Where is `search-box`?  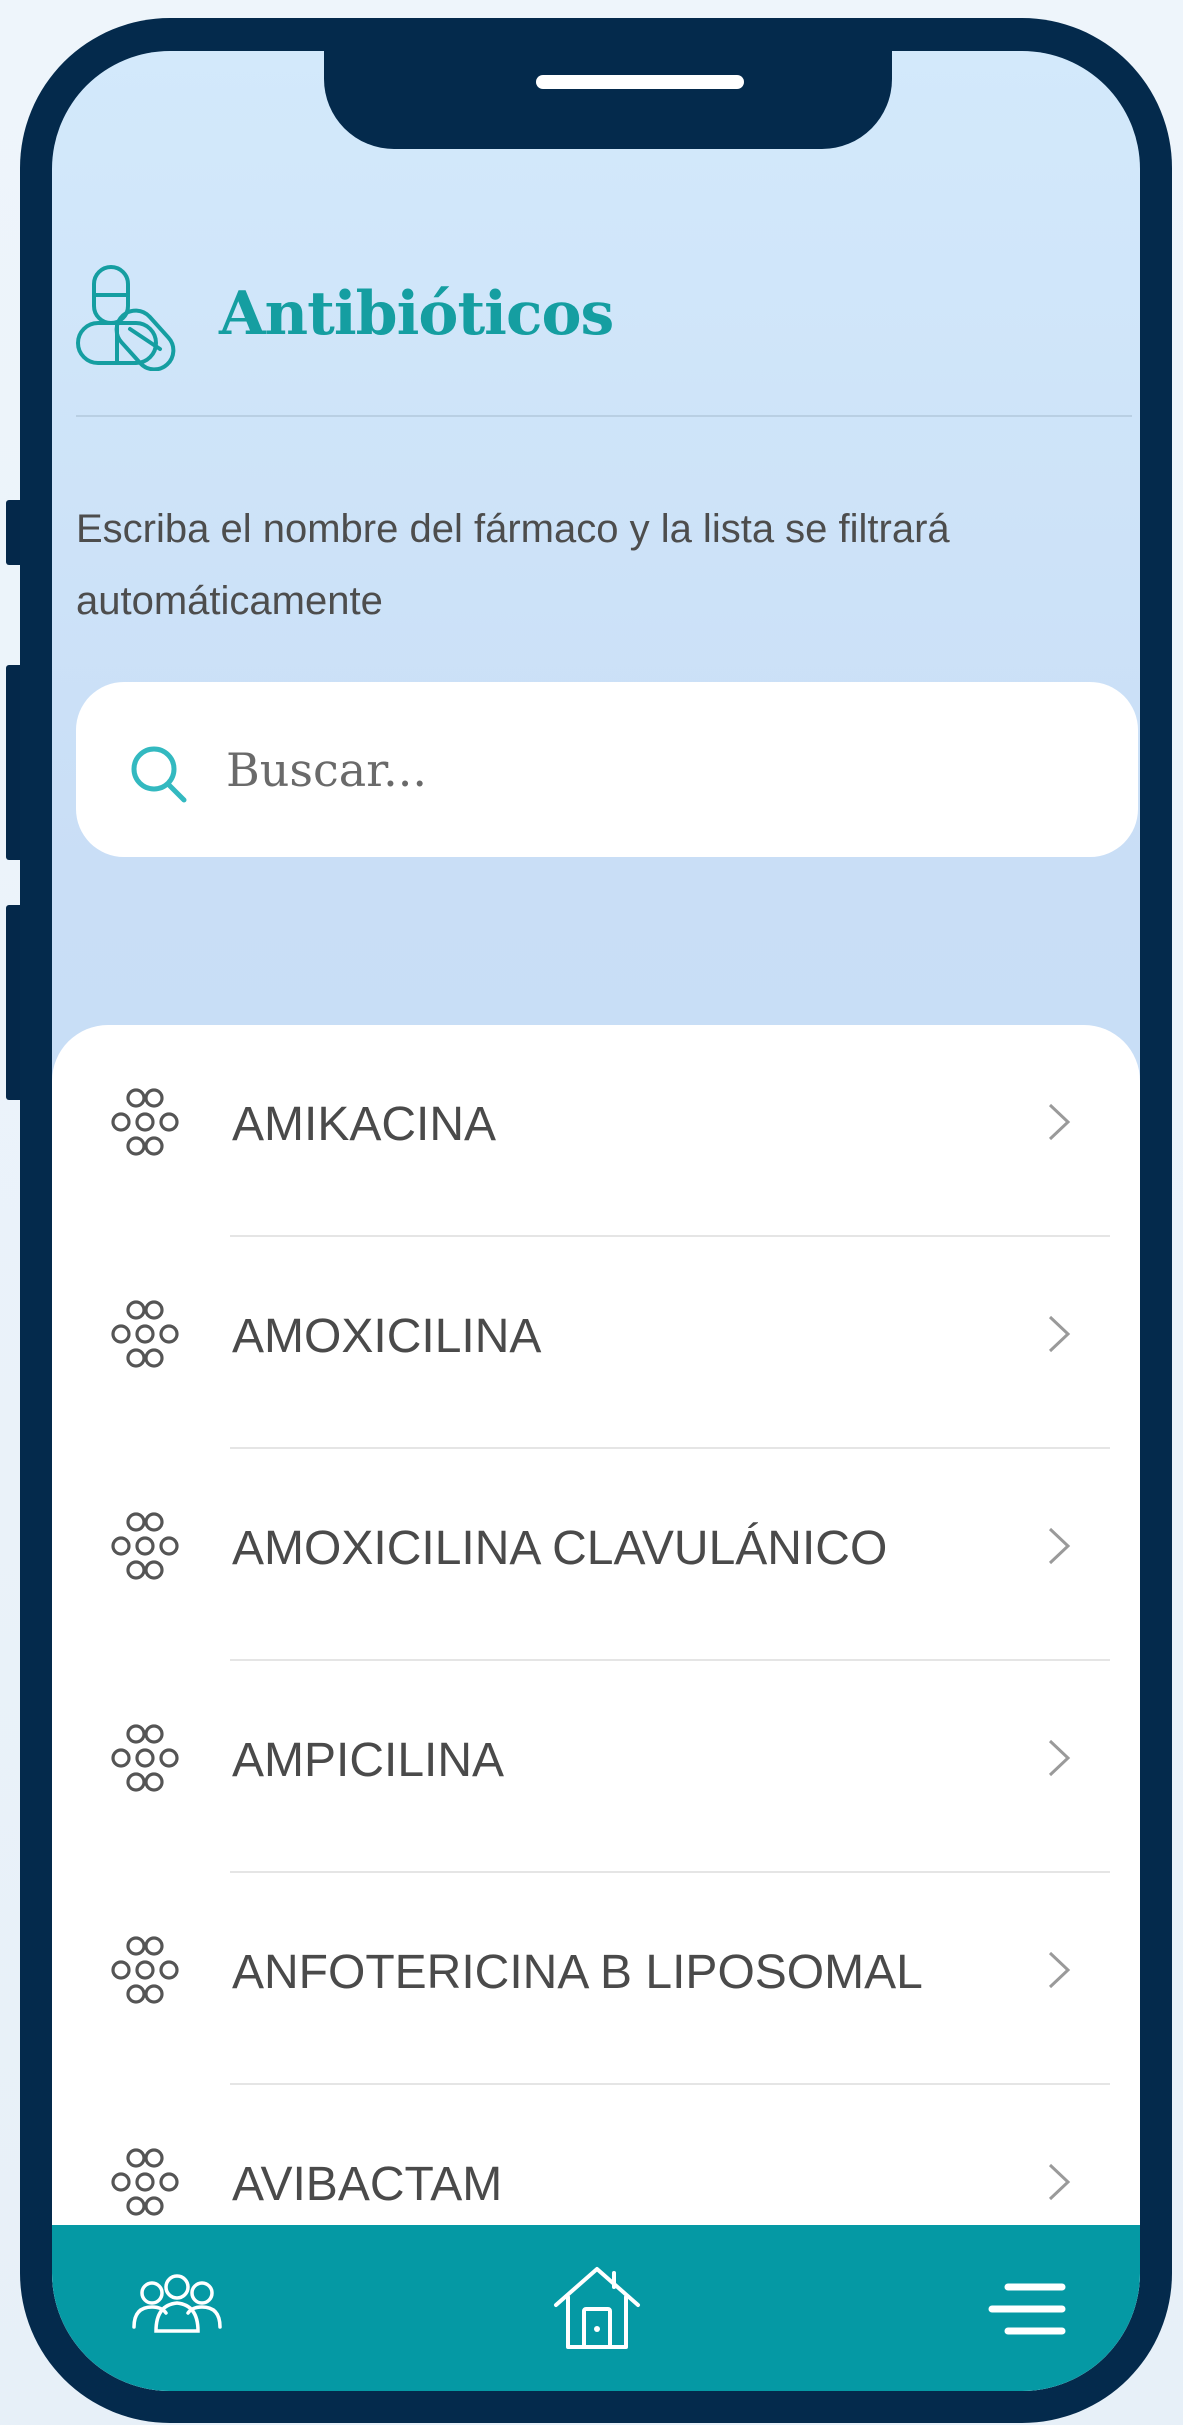 search-box is located at coordinates (607, 769).